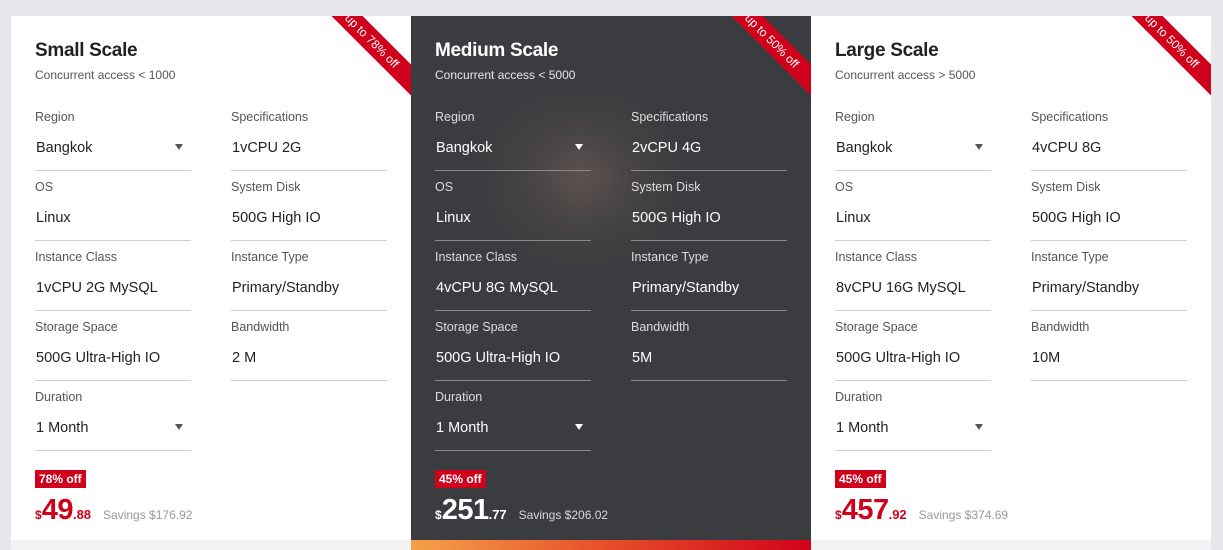 This screenshot has height=550, width=1223. What do you see at coordinates (670, 117) in the screenshot?
I see `specifications-label: Specifications` at bounding box center [670, 117].